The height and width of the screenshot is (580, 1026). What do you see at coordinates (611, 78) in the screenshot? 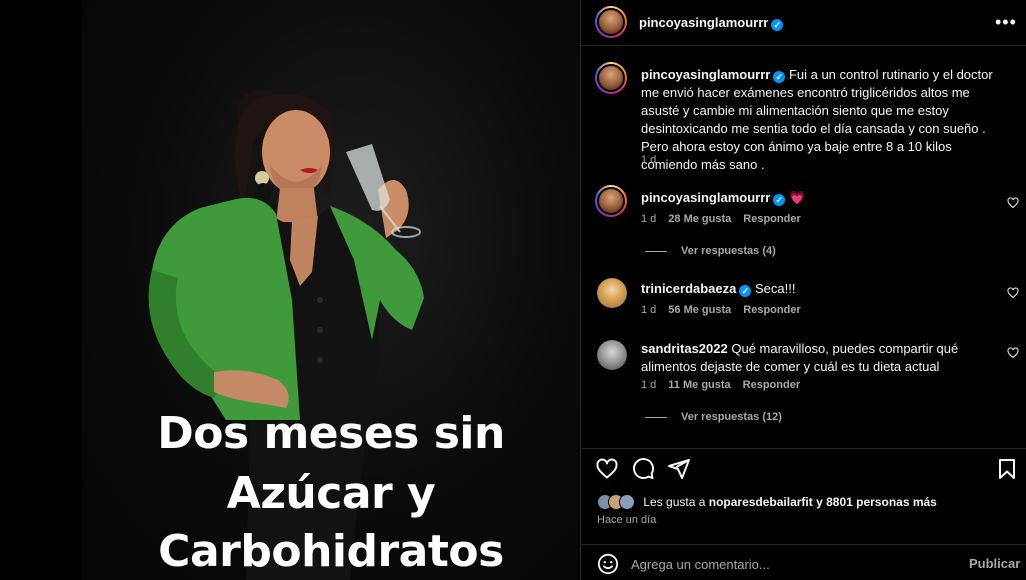
I see `caption-avatar` at bounding box center [611, 78].